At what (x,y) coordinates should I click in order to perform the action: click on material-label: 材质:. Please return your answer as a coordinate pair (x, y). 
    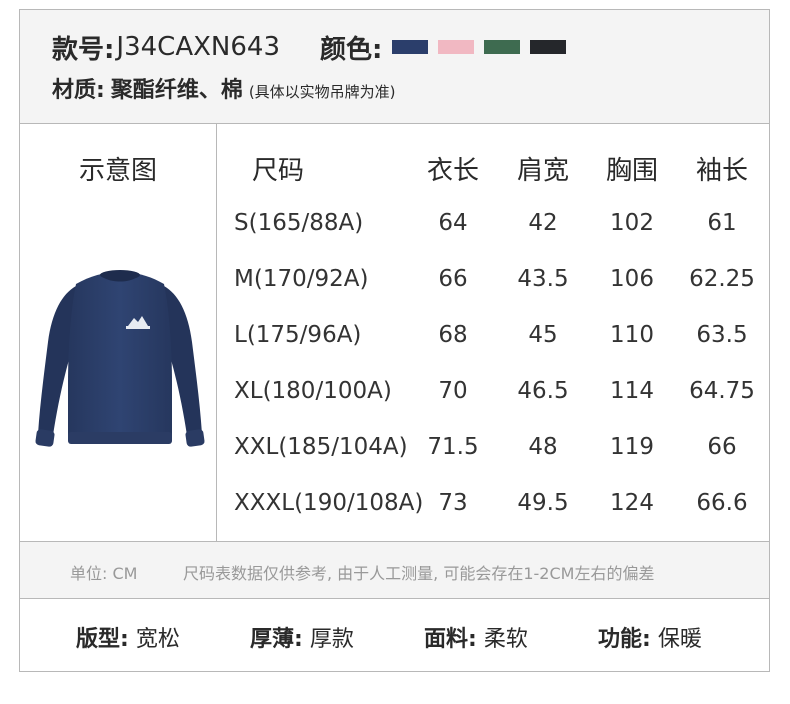
    Looking at the image, I should click on (78, 90).